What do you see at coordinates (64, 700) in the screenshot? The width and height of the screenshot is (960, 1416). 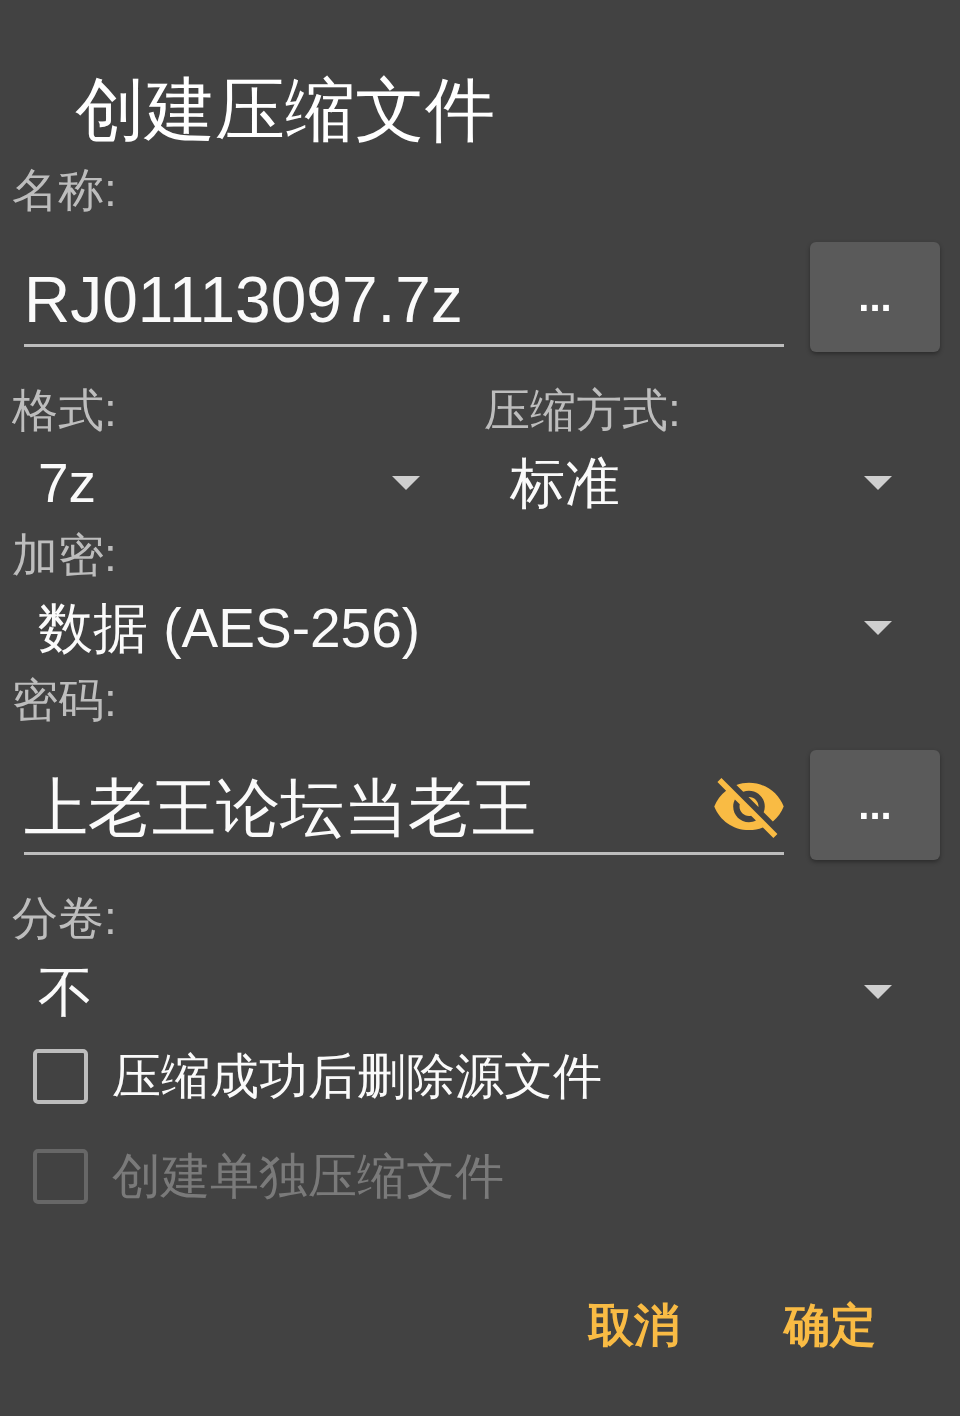 I see `field-label: 密码:` at bounding box center [64, 700].